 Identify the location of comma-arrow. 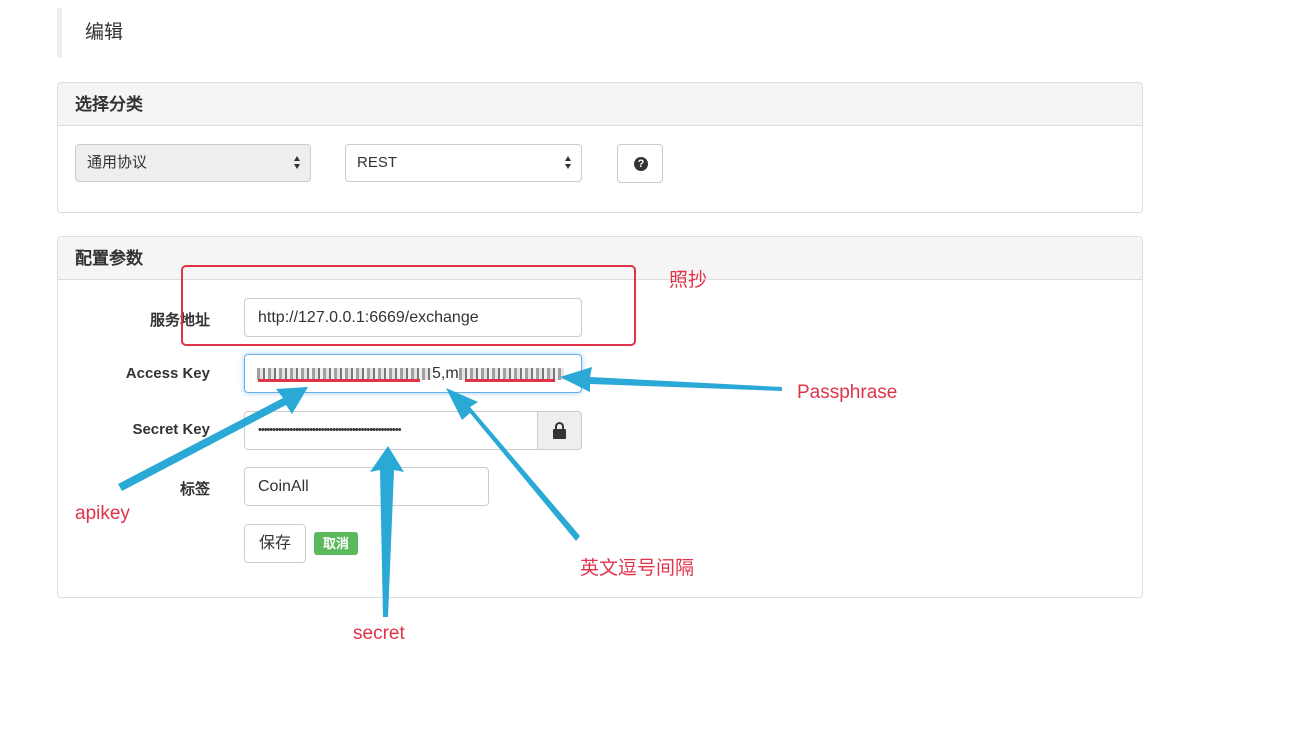
(513, 464).